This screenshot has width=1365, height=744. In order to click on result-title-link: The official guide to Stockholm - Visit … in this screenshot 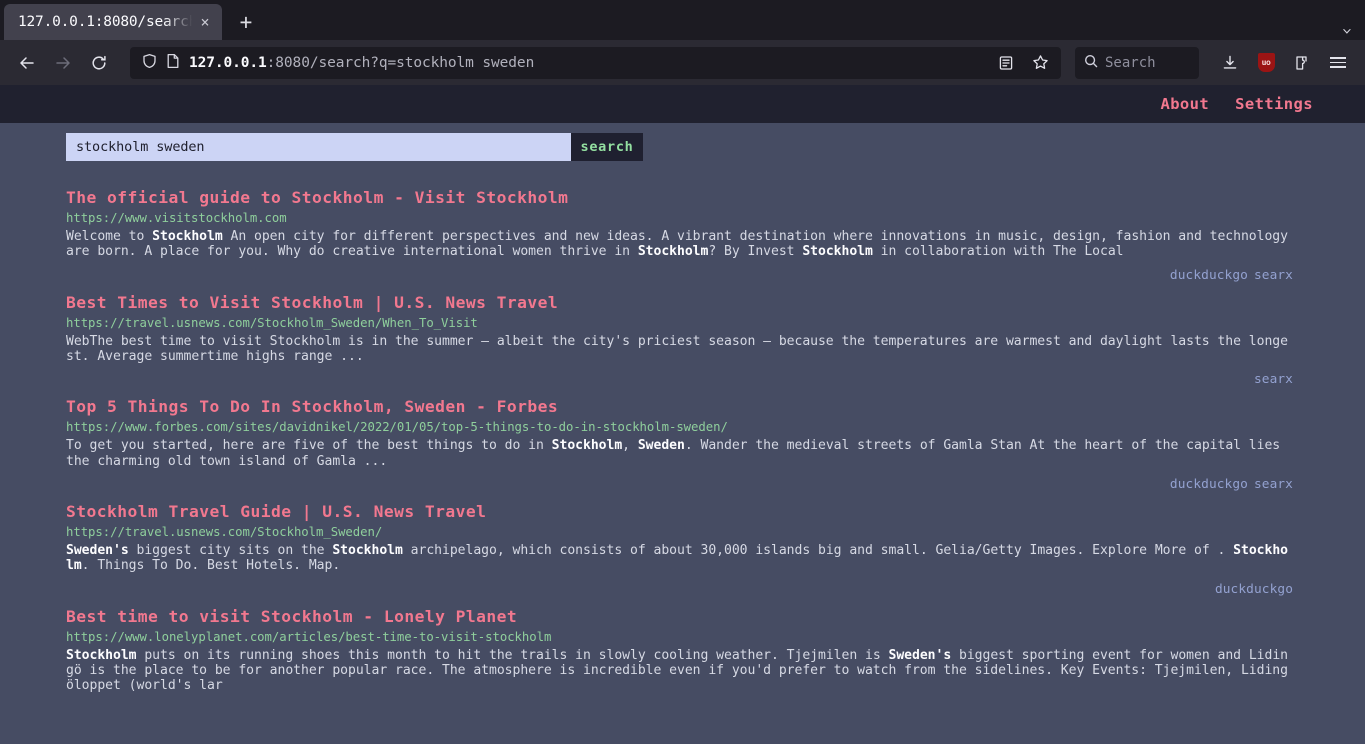, I will do `click(317, 198)`.